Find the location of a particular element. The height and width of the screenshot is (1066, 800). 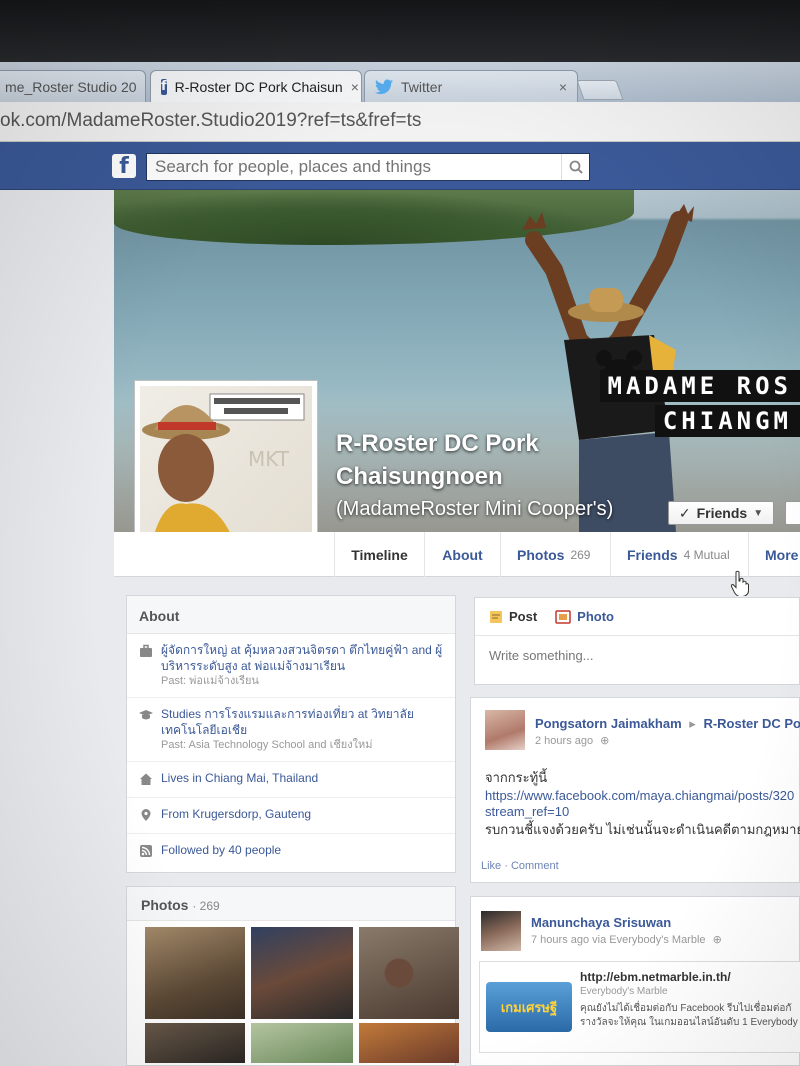

mutual-friends-count: 4 Mutual is located at coordinates (706, 554).